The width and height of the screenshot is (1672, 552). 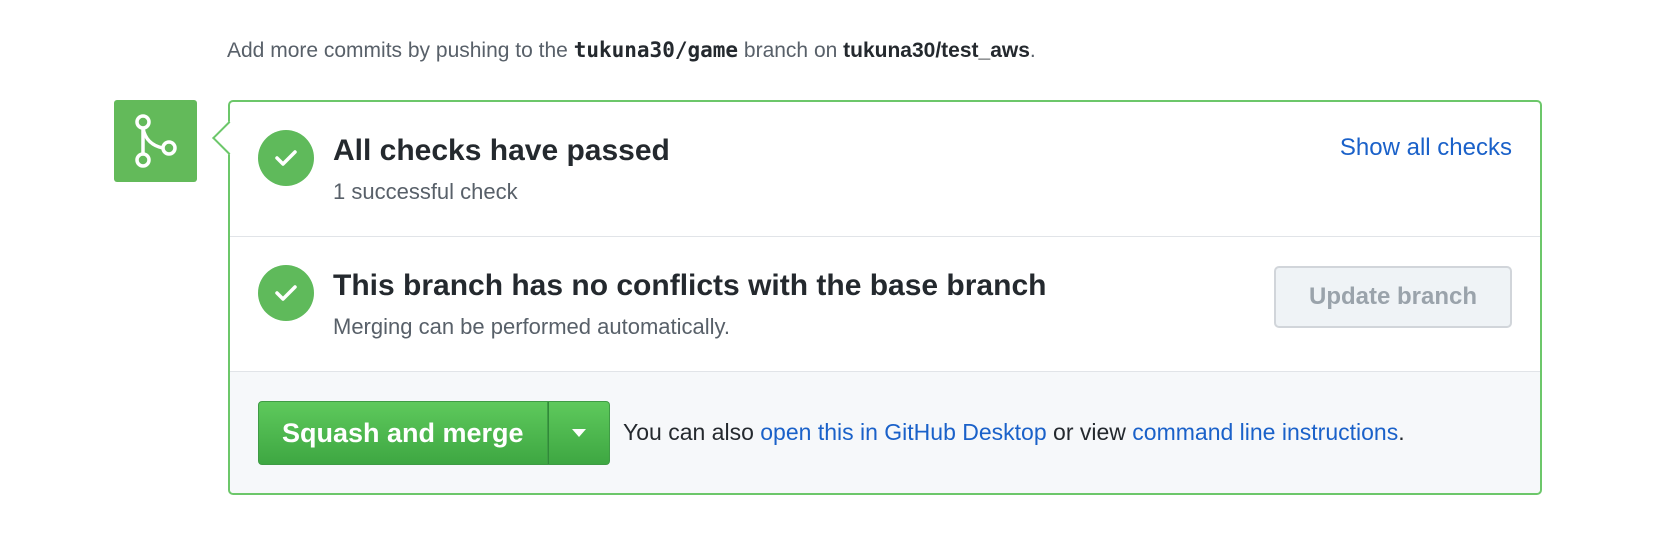 I want to click on merge-button-group: Squash and merge, so click(x=434, y=433).